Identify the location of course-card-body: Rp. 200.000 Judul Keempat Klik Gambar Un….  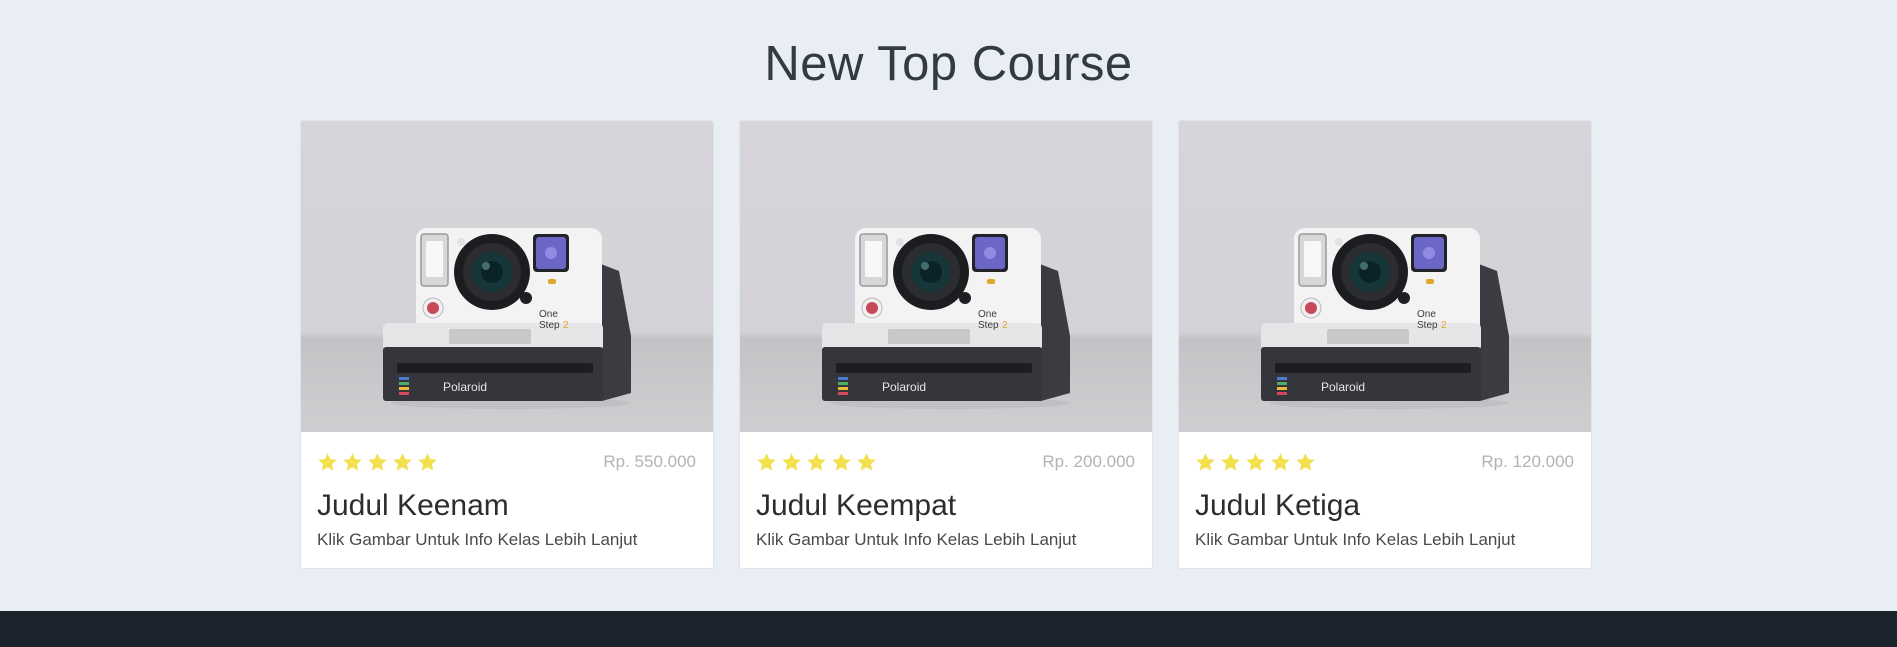
(946, 500).